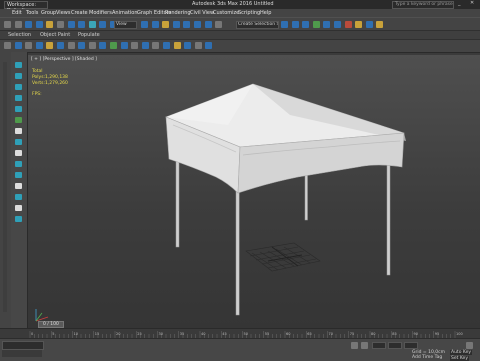 This screenshot has width=480, height=361. What do you see at coordinates (226, 13) in the screenshot?
I see `menu-customize: Customize` at bounding box center [226, 13].